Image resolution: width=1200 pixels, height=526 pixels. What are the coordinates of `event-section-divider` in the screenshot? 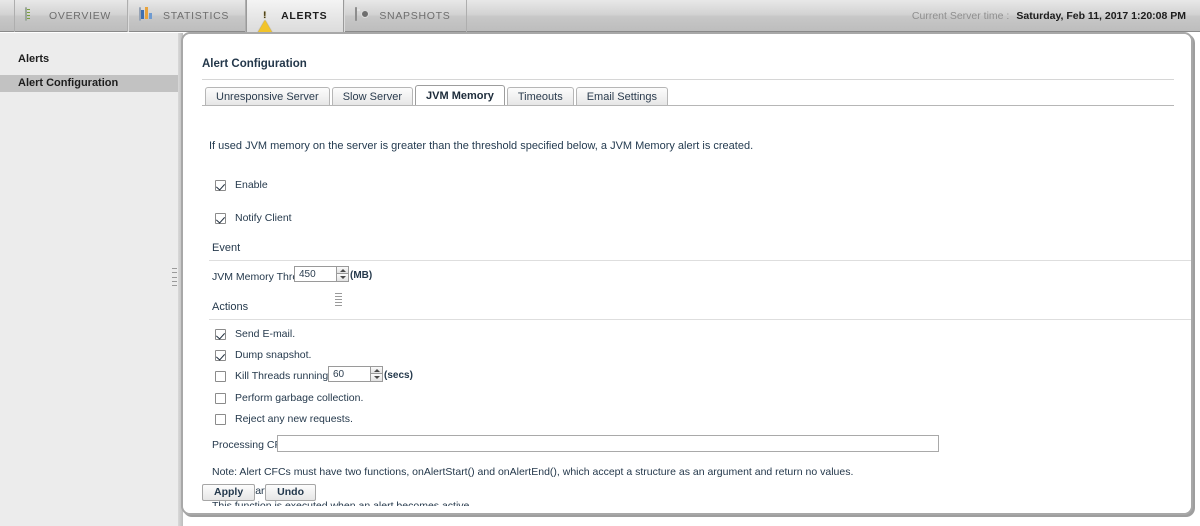 It's located at (700, 260).